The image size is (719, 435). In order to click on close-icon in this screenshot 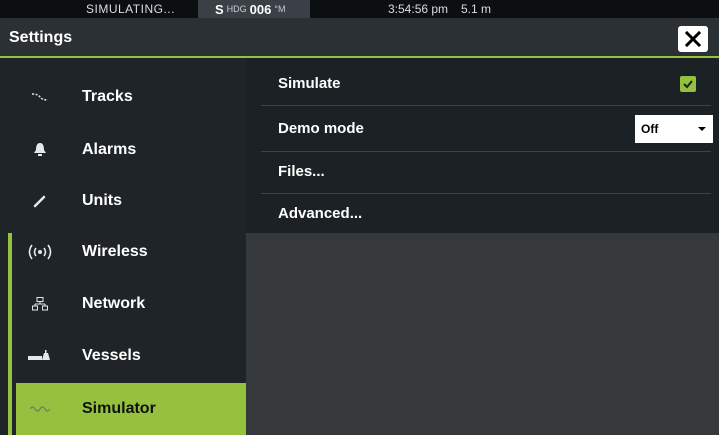, I will do `click(693, 39)`.